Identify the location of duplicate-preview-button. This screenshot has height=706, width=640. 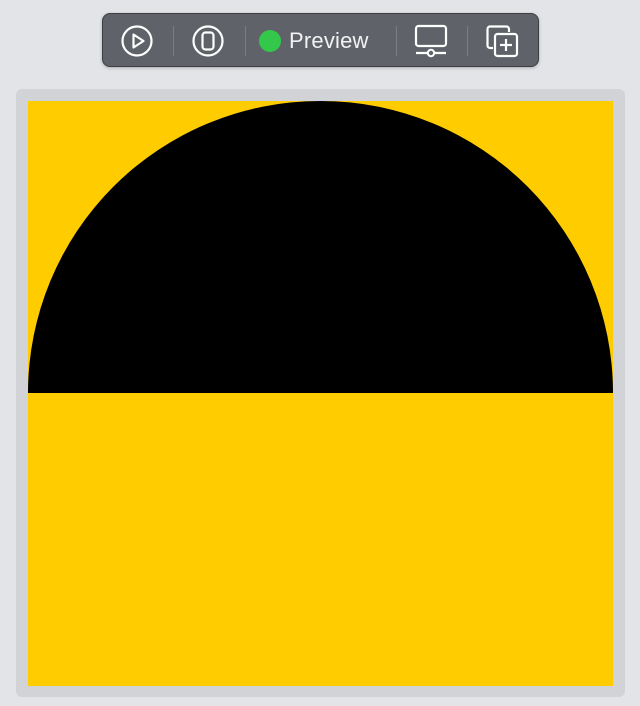
(502, 41).